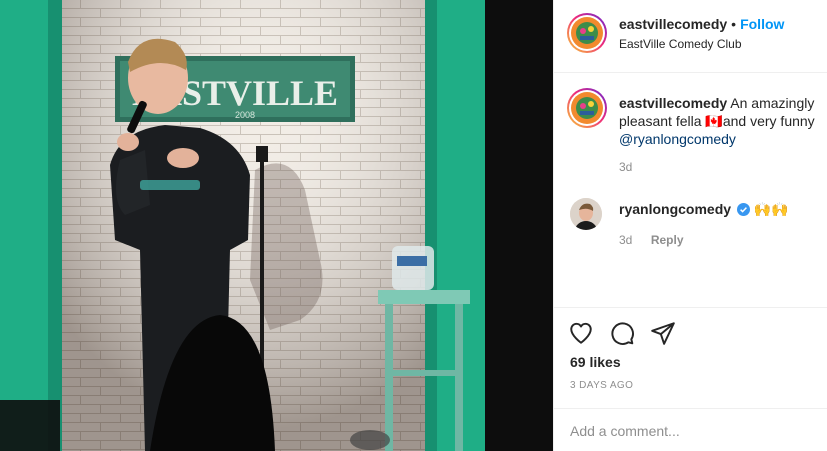 This screenshot has width=827, height=451. I want to click on mention-link: @ryanlongcomedy, so click(677, 139).